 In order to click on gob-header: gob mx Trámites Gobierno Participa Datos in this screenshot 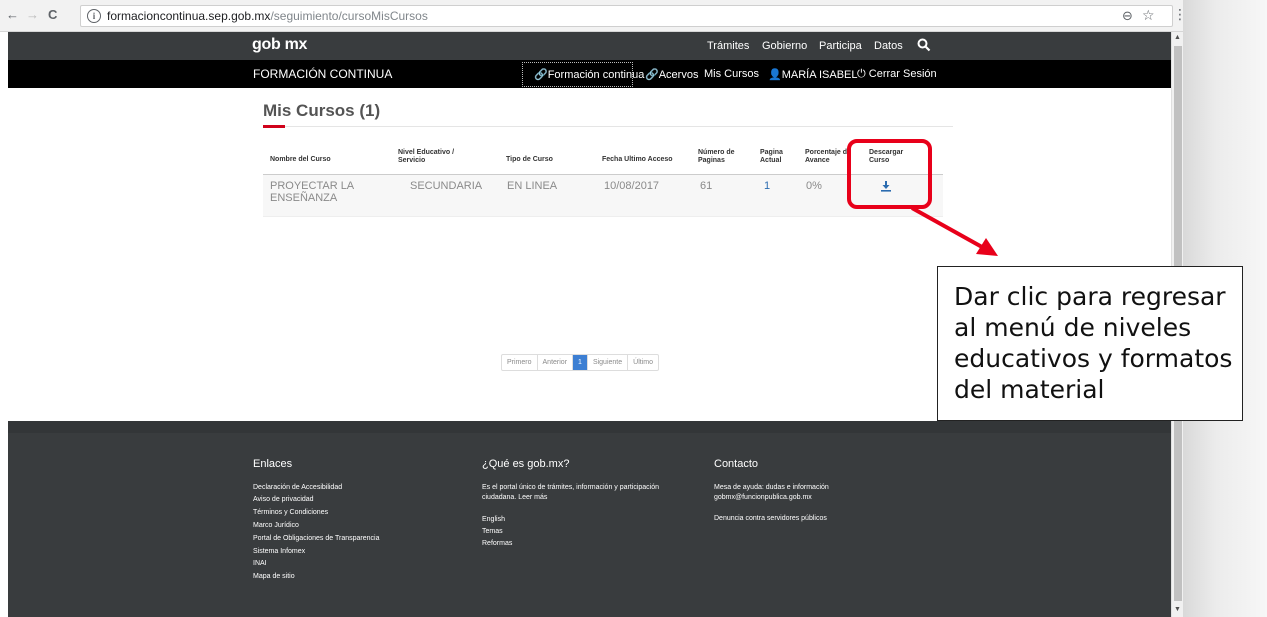, I will do `click(589, 46)`.